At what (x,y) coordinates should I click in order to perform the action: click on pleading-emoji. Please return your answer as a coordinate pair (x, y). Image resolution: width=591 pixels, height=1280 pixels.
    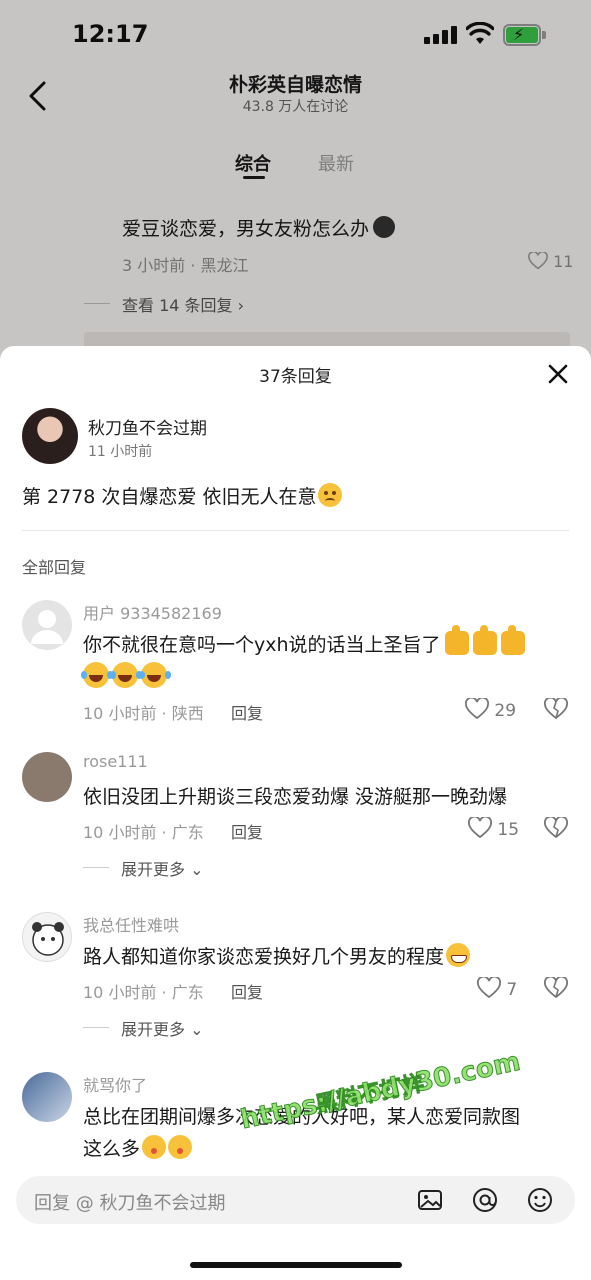
    Looking at the image, I should click on (330, 495).